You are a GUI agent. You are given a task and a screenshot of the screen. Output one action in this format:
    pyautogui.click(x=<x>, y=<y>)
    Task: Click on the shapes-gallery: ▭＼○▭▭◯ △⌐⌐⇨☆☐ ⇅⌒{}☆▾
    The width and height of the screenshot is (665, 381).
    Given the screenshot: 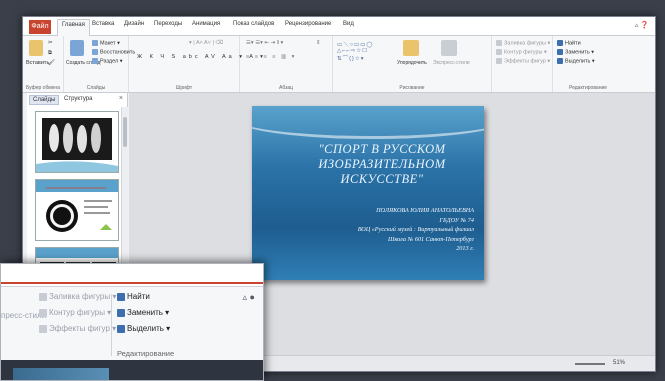 What is the action you would take?
    pyautogui.click(x=355, y=51)
    